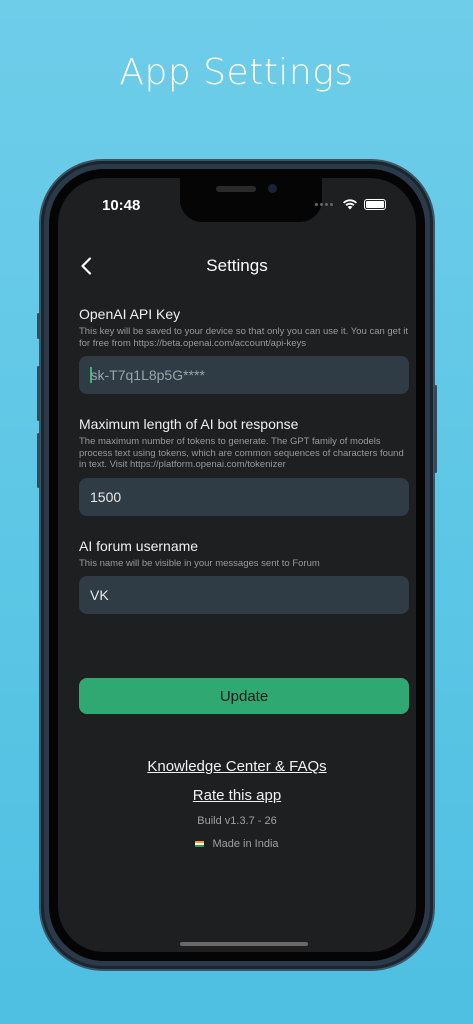 Image resolution: width=473 pixels, height=1024 pixels. I want to click on max-length-label: Maximum length of AI bot response, so click(189, 424).